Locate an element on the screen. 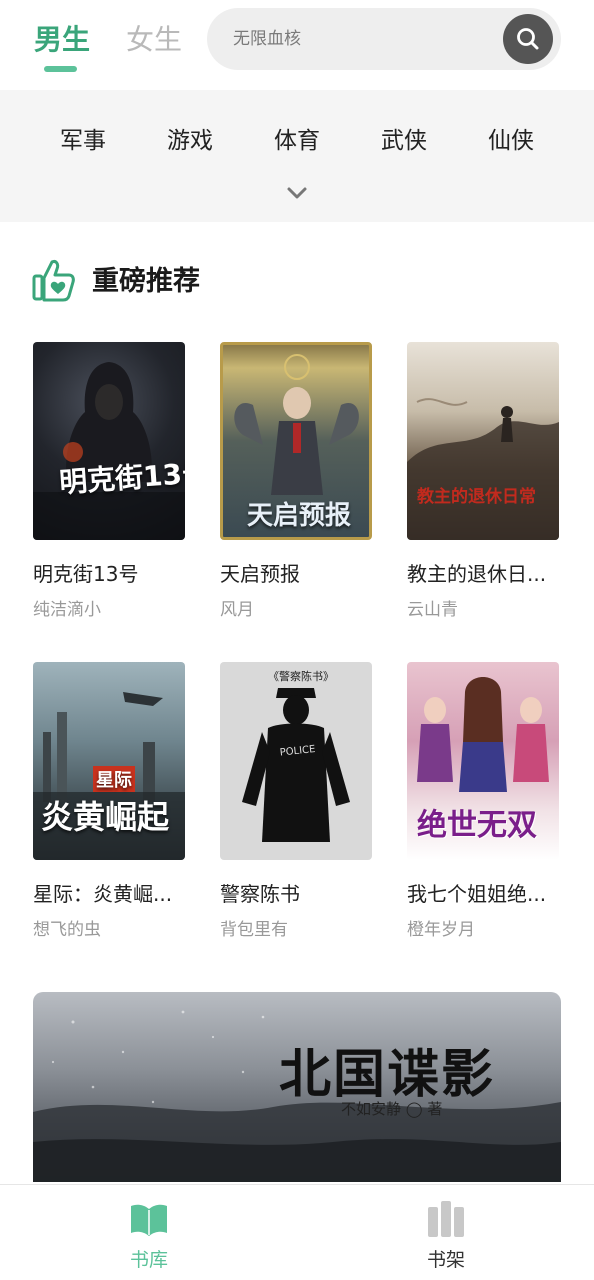 The height and width of the screenshot is (1280, 594). category-wuxia: 武侠 is located at coordinates (404, 141).